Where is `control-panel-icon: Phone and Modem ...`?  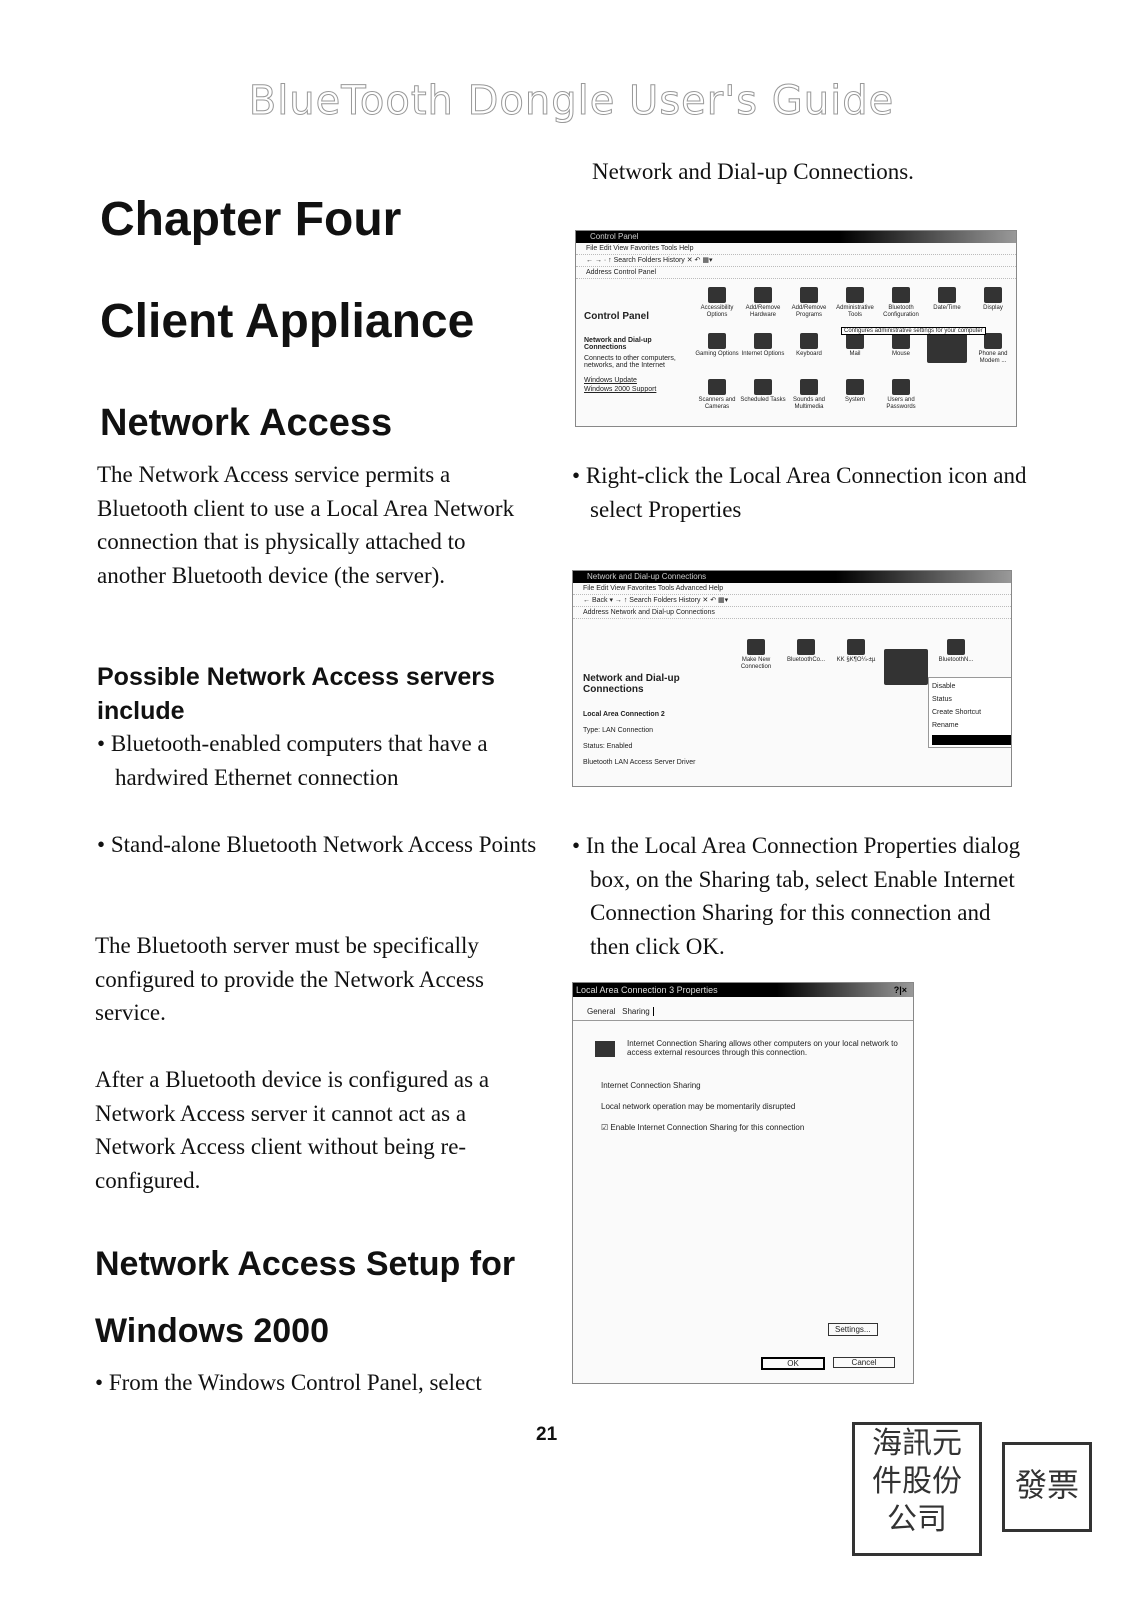 control-panel-icon: Phone and Modem ... is located at coordinates (993, 349).